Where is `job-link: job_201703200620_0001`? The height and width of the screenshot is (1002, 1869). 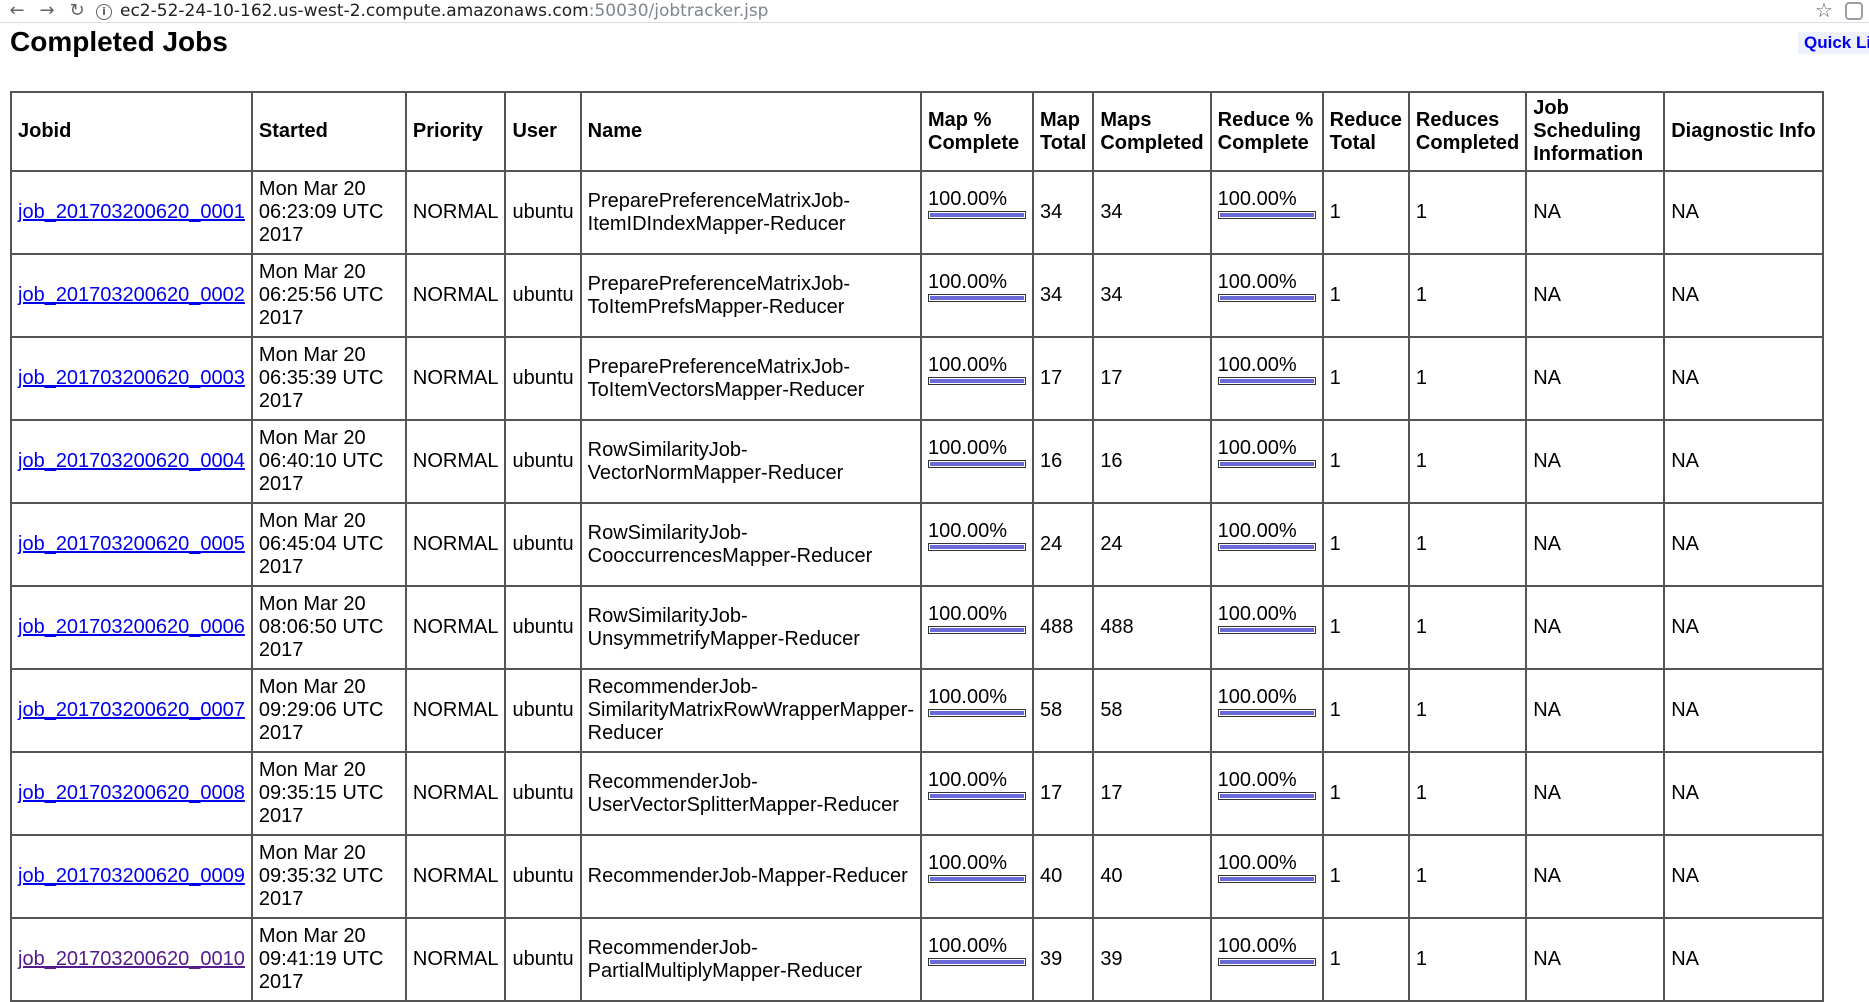
job-link: job_201703200620_0001 is located at coordinates (131, 212).